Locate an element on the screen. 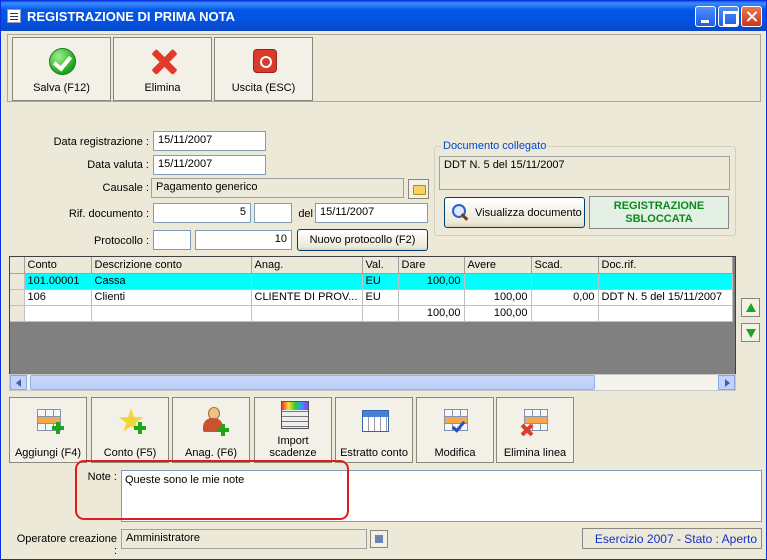 This screenshot has width=767, height=560. scroll-right-icon is located at coordinates (726, 382).